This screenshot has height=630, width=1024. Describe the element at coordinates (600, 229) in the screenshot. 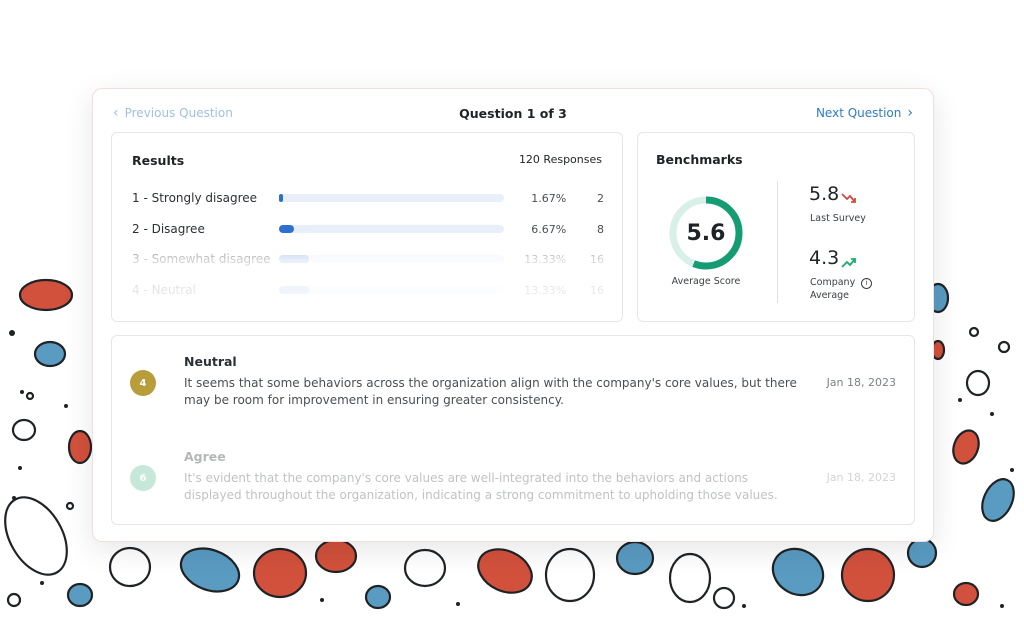

I see `result-count: 8` at that location.